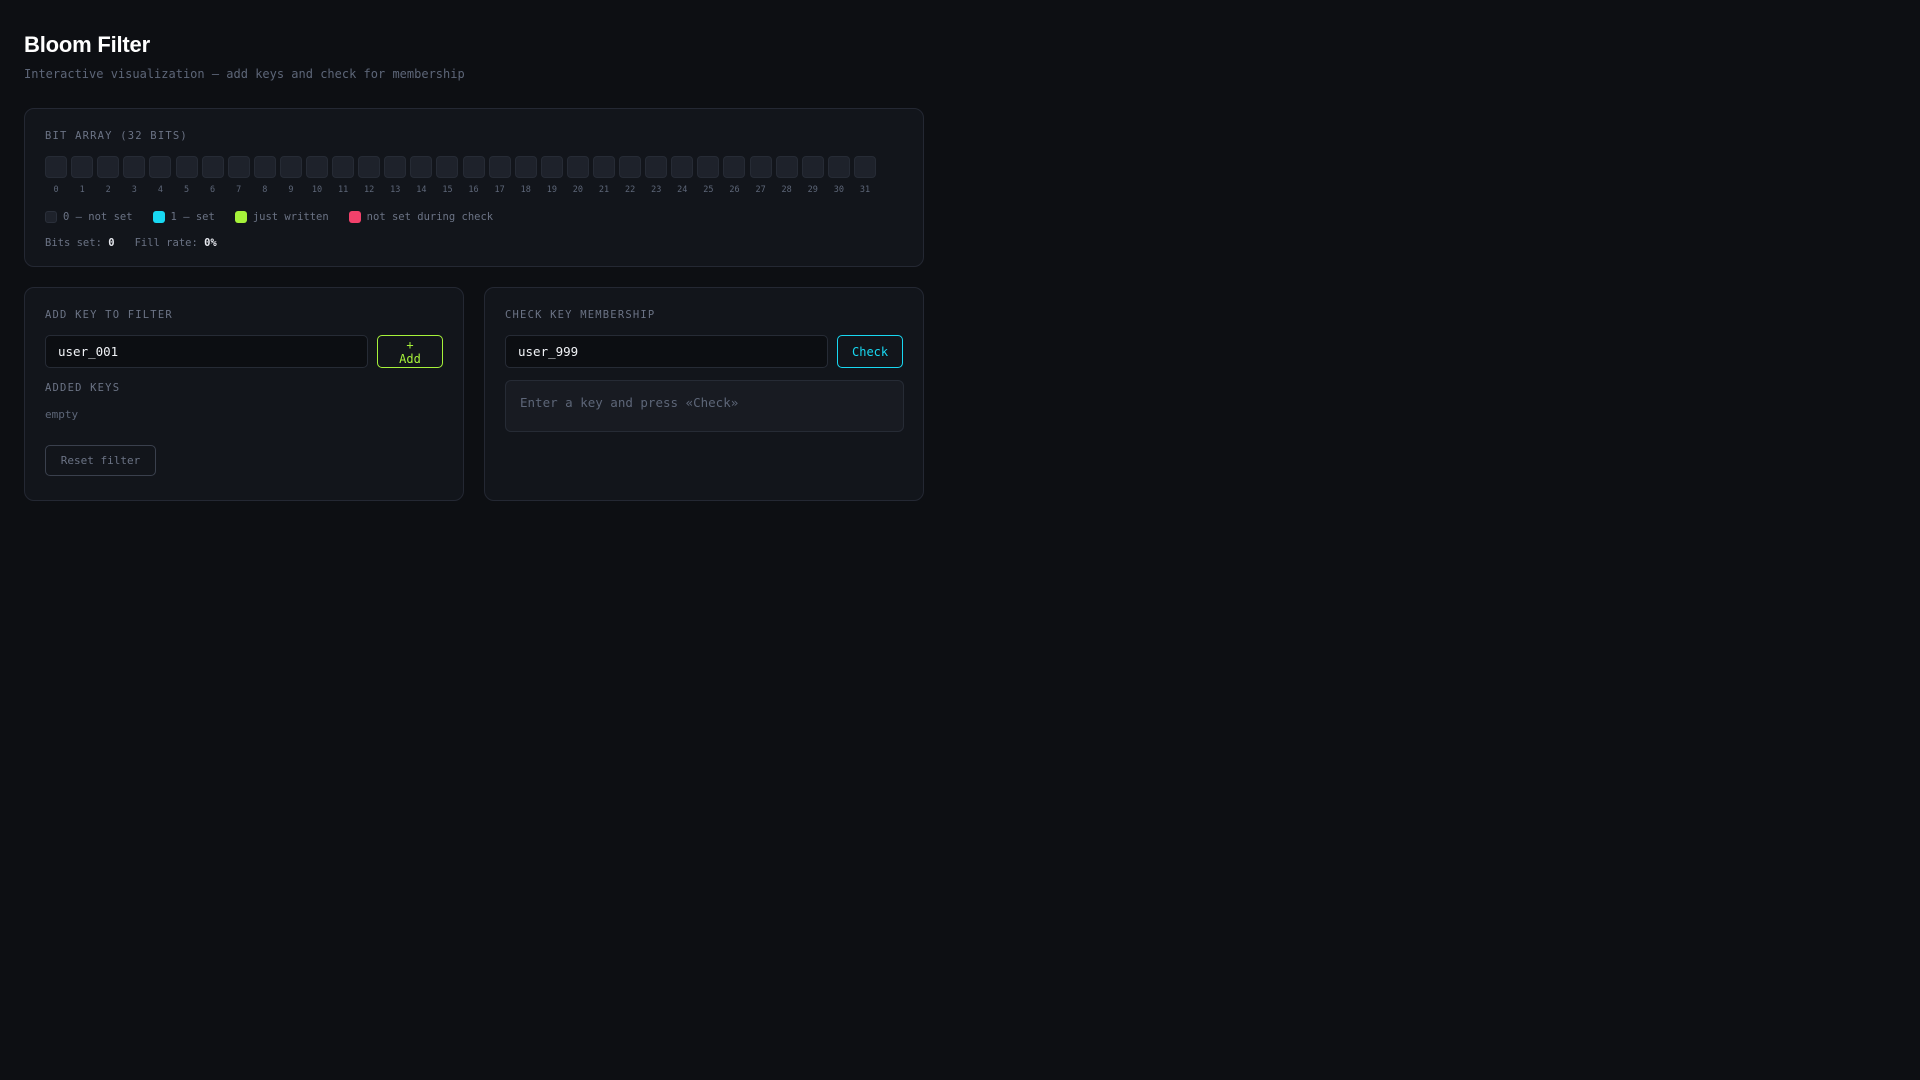  I want to click on bit-cell: 25, so click(708, 175).